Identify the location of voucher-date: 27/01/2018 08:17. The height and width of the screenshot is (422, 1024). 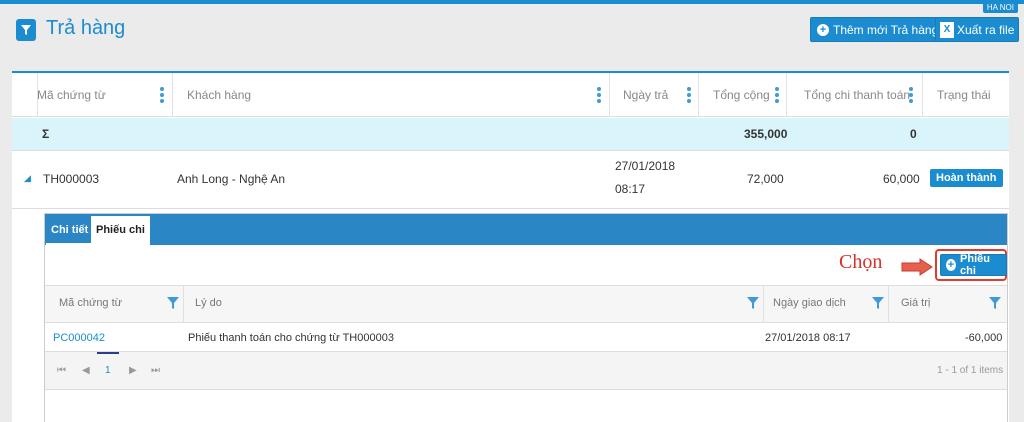
(808, 338).